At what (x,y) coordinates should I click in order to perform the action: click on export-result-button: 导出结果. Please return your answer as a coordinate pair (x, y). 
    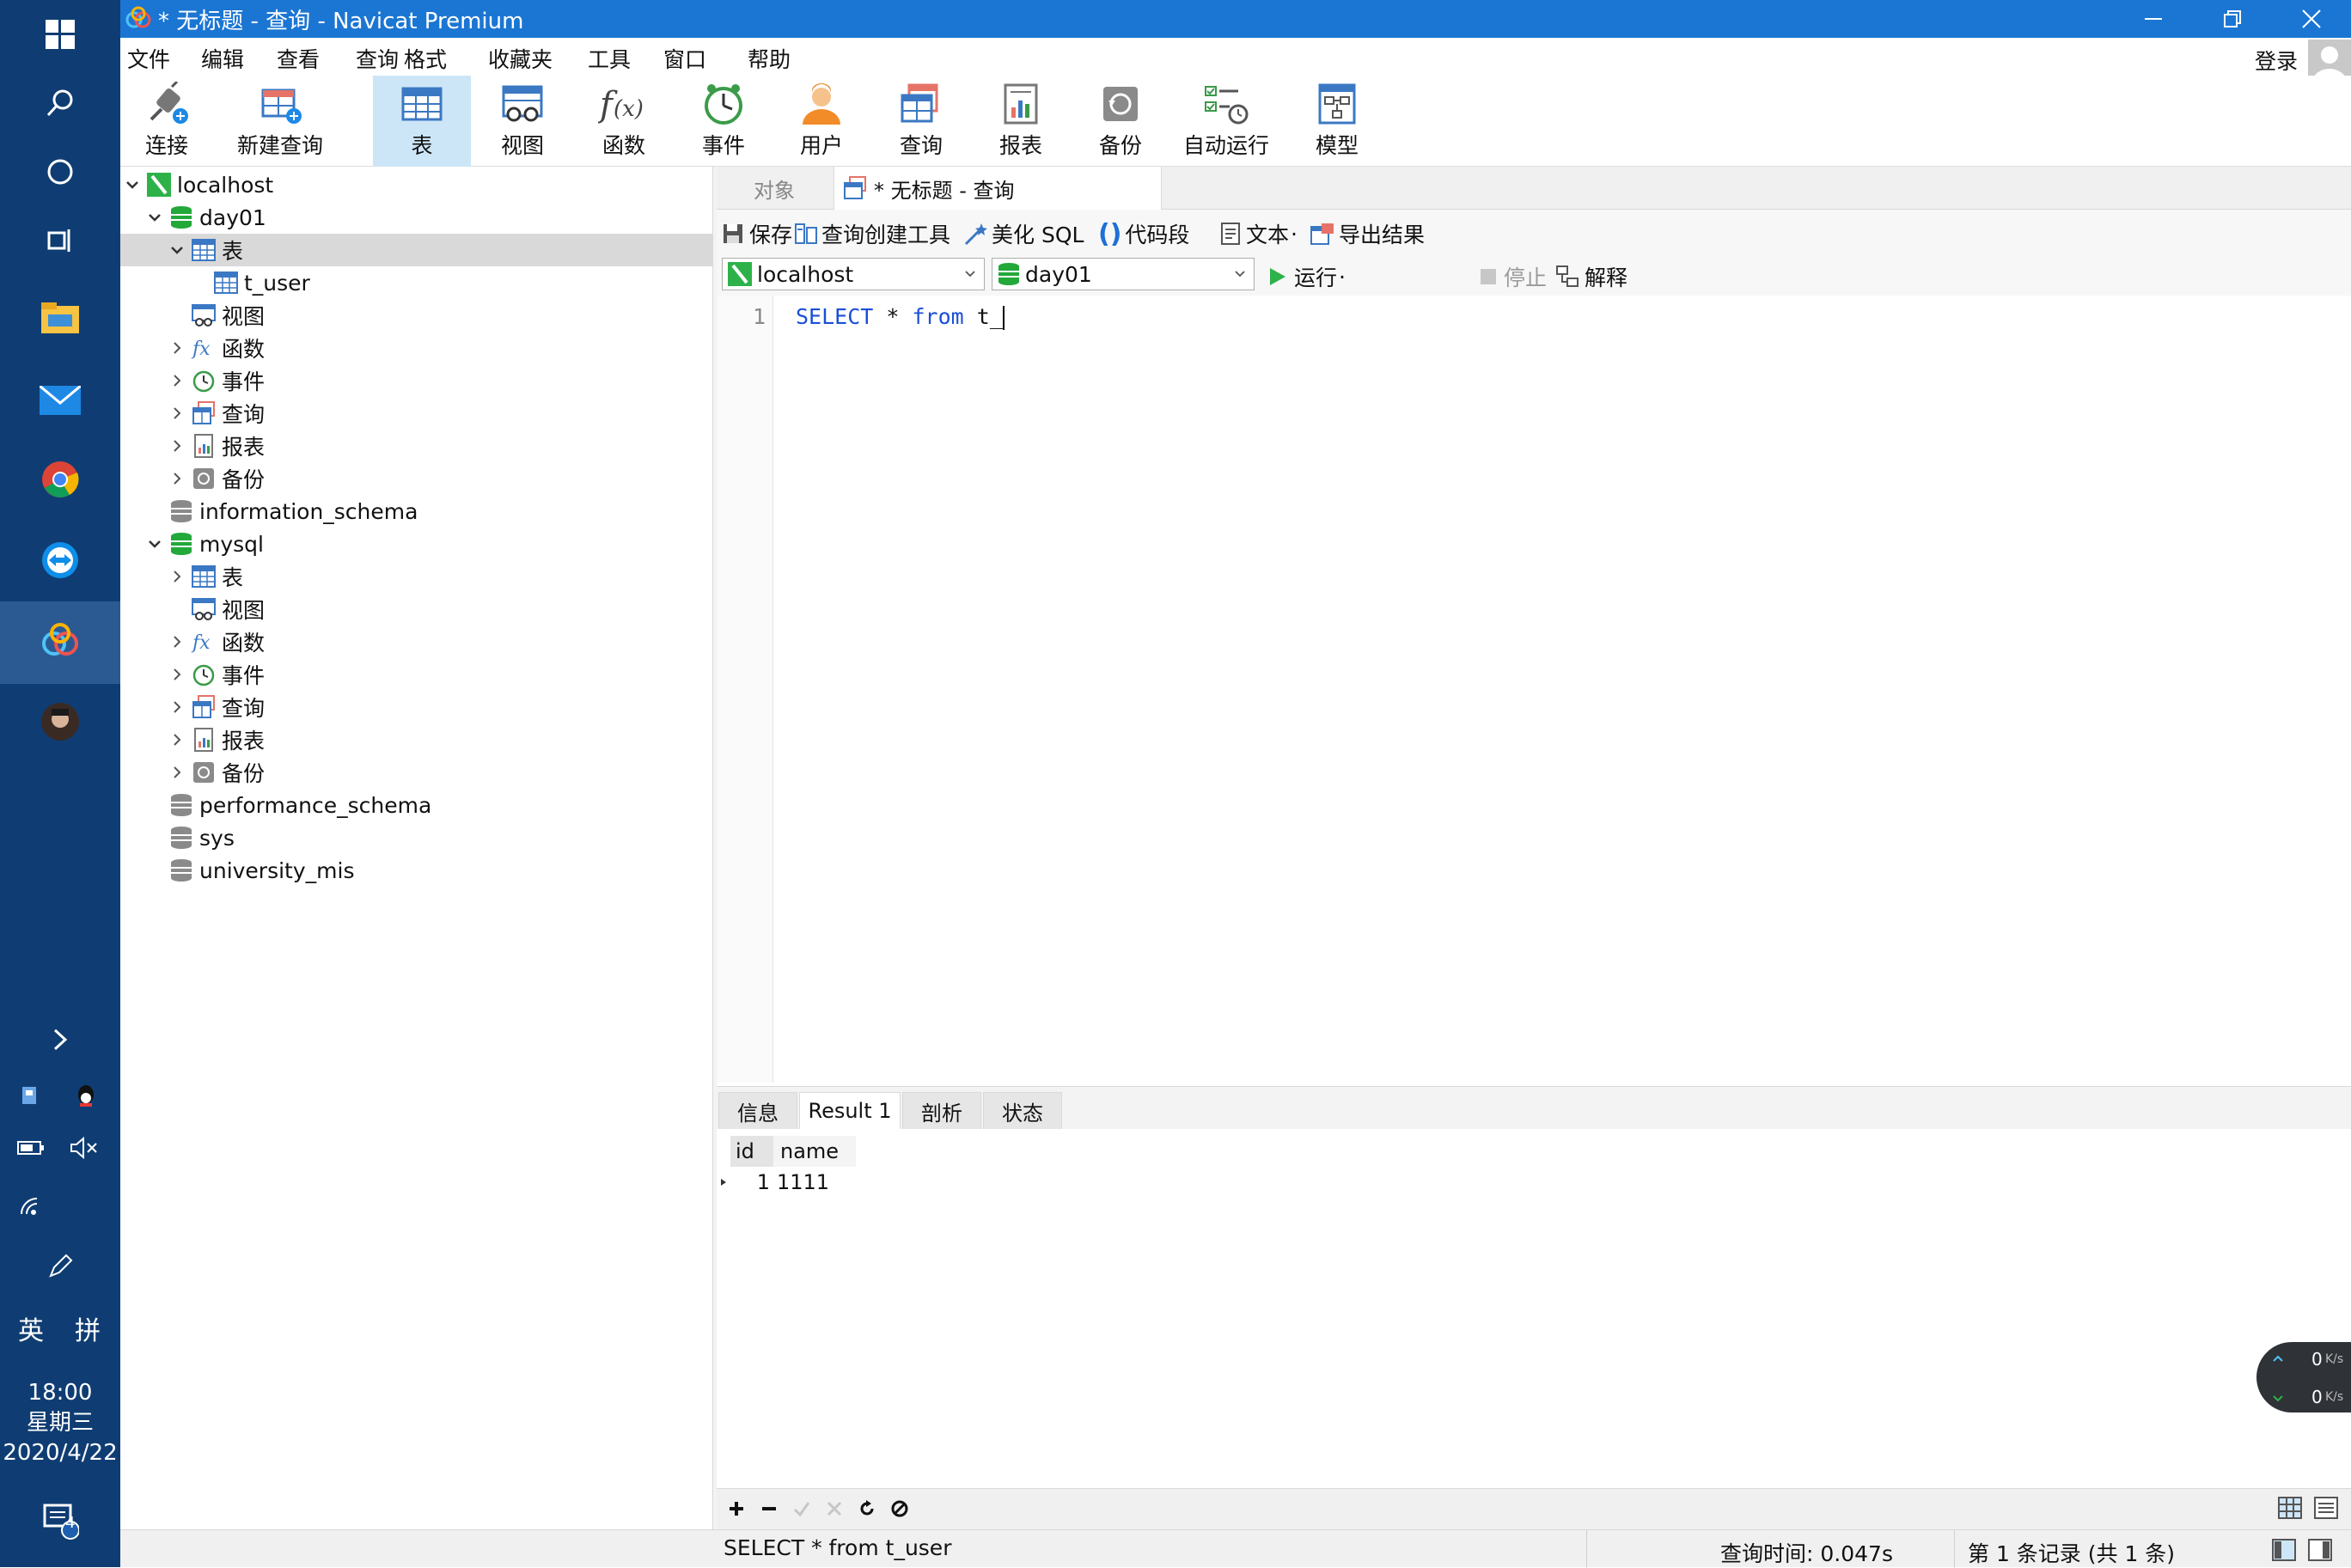
    Looking at the image, I should click on (1367, 233).